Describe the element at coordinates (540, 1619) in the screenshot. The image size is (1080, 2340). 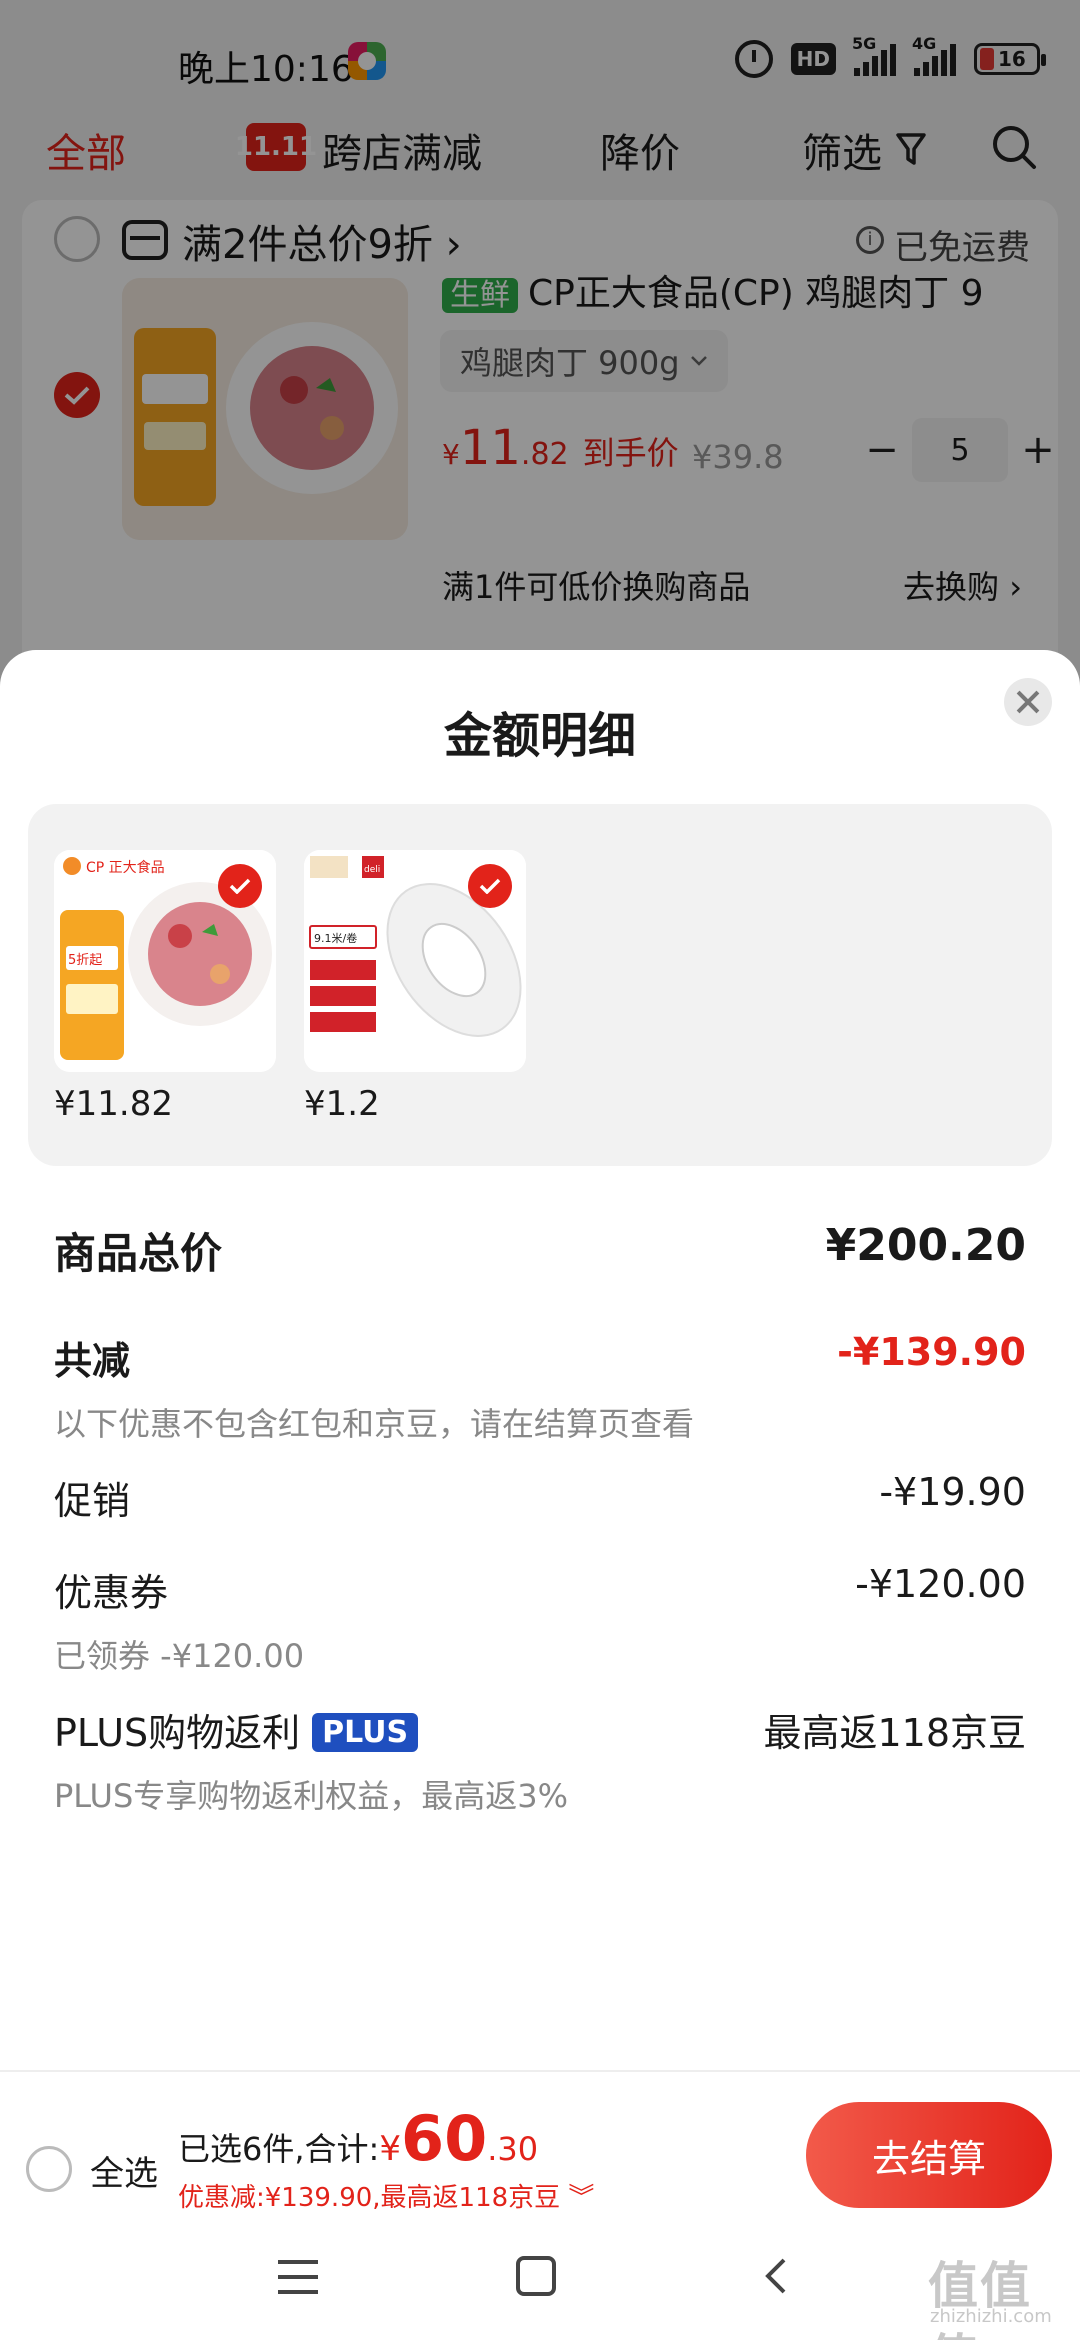
I see `coupon-row: 优惠券 -¥120.00 已领券 -¥120.00` at that location.